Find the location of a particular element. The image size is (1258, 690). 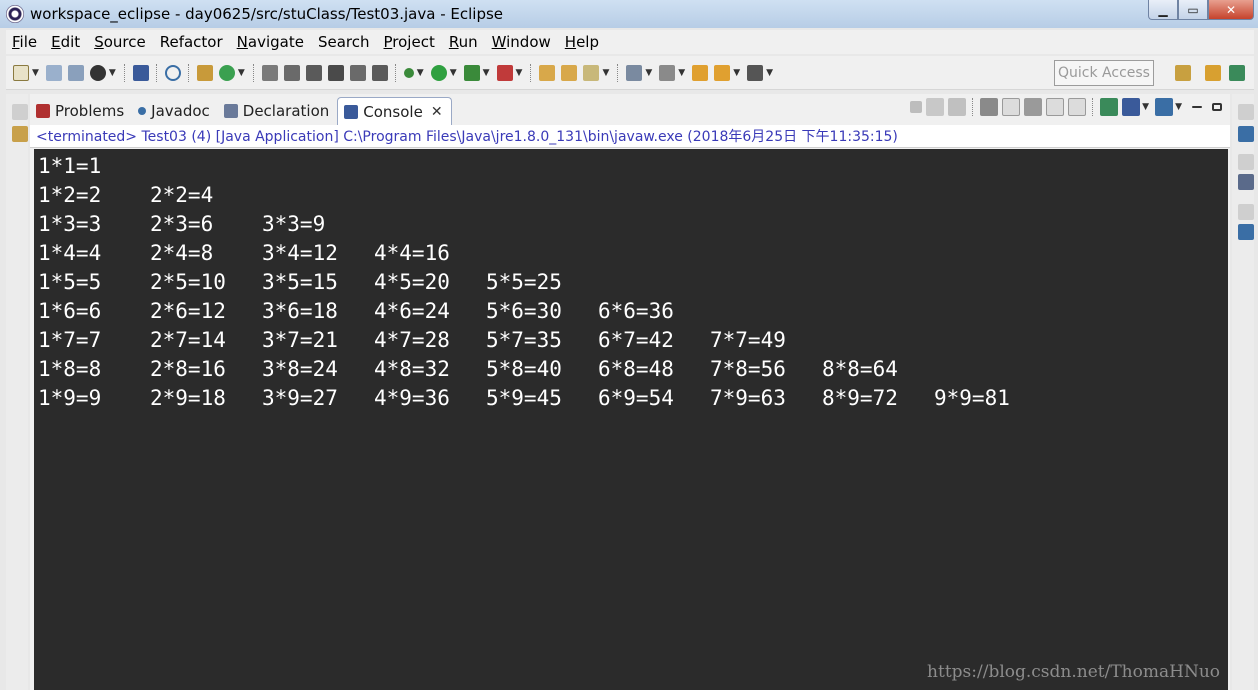

external-tools-dropdown-icon: ▼ is located at coordinates (519, 73).